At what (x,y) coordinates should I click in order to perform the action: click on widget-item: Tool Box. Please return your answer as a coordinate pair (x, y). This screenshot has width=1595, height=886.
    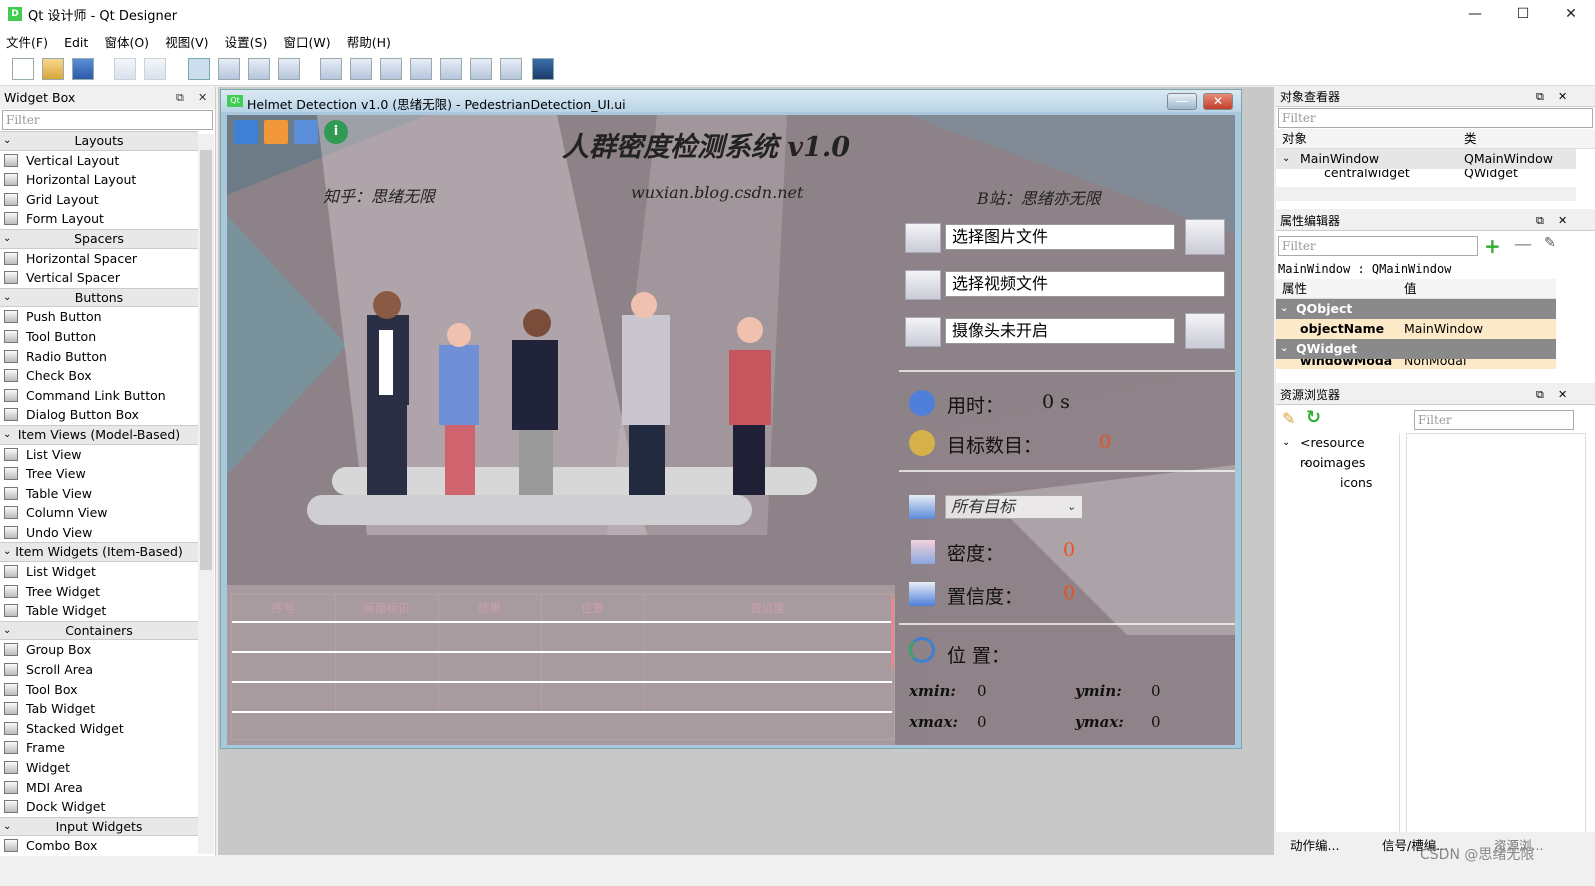
    Looking at the image, I should click on (99, 690).